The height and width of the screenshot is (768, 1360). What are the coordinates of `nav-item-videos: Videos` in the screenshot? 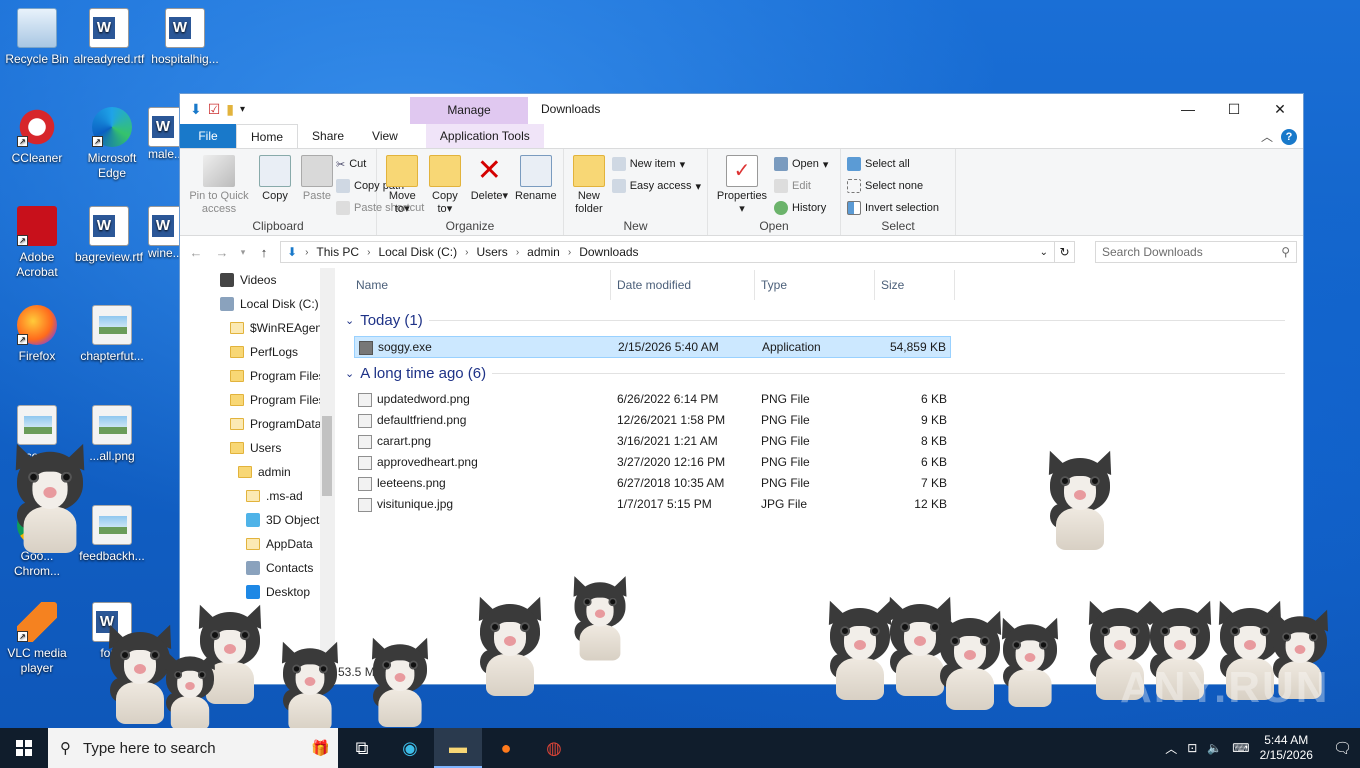 It's located at (248, 280).